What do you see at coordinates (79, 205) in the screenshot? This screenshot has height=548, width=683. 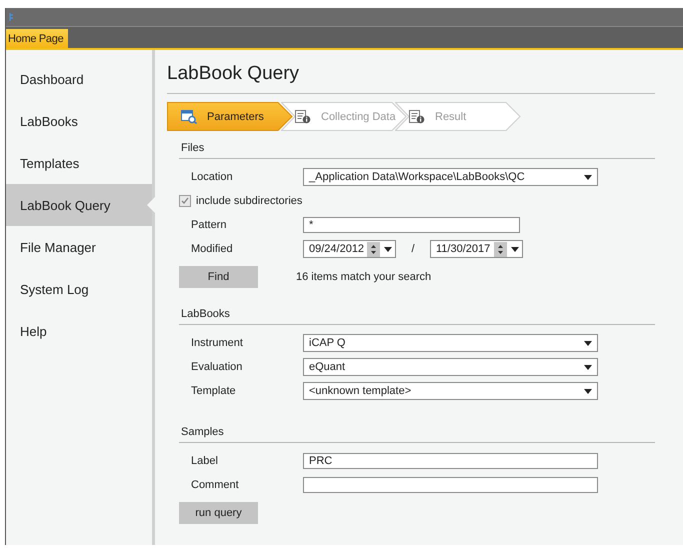 I see `sidebar-item: LabBook Query` at bounding box center [79, 205].